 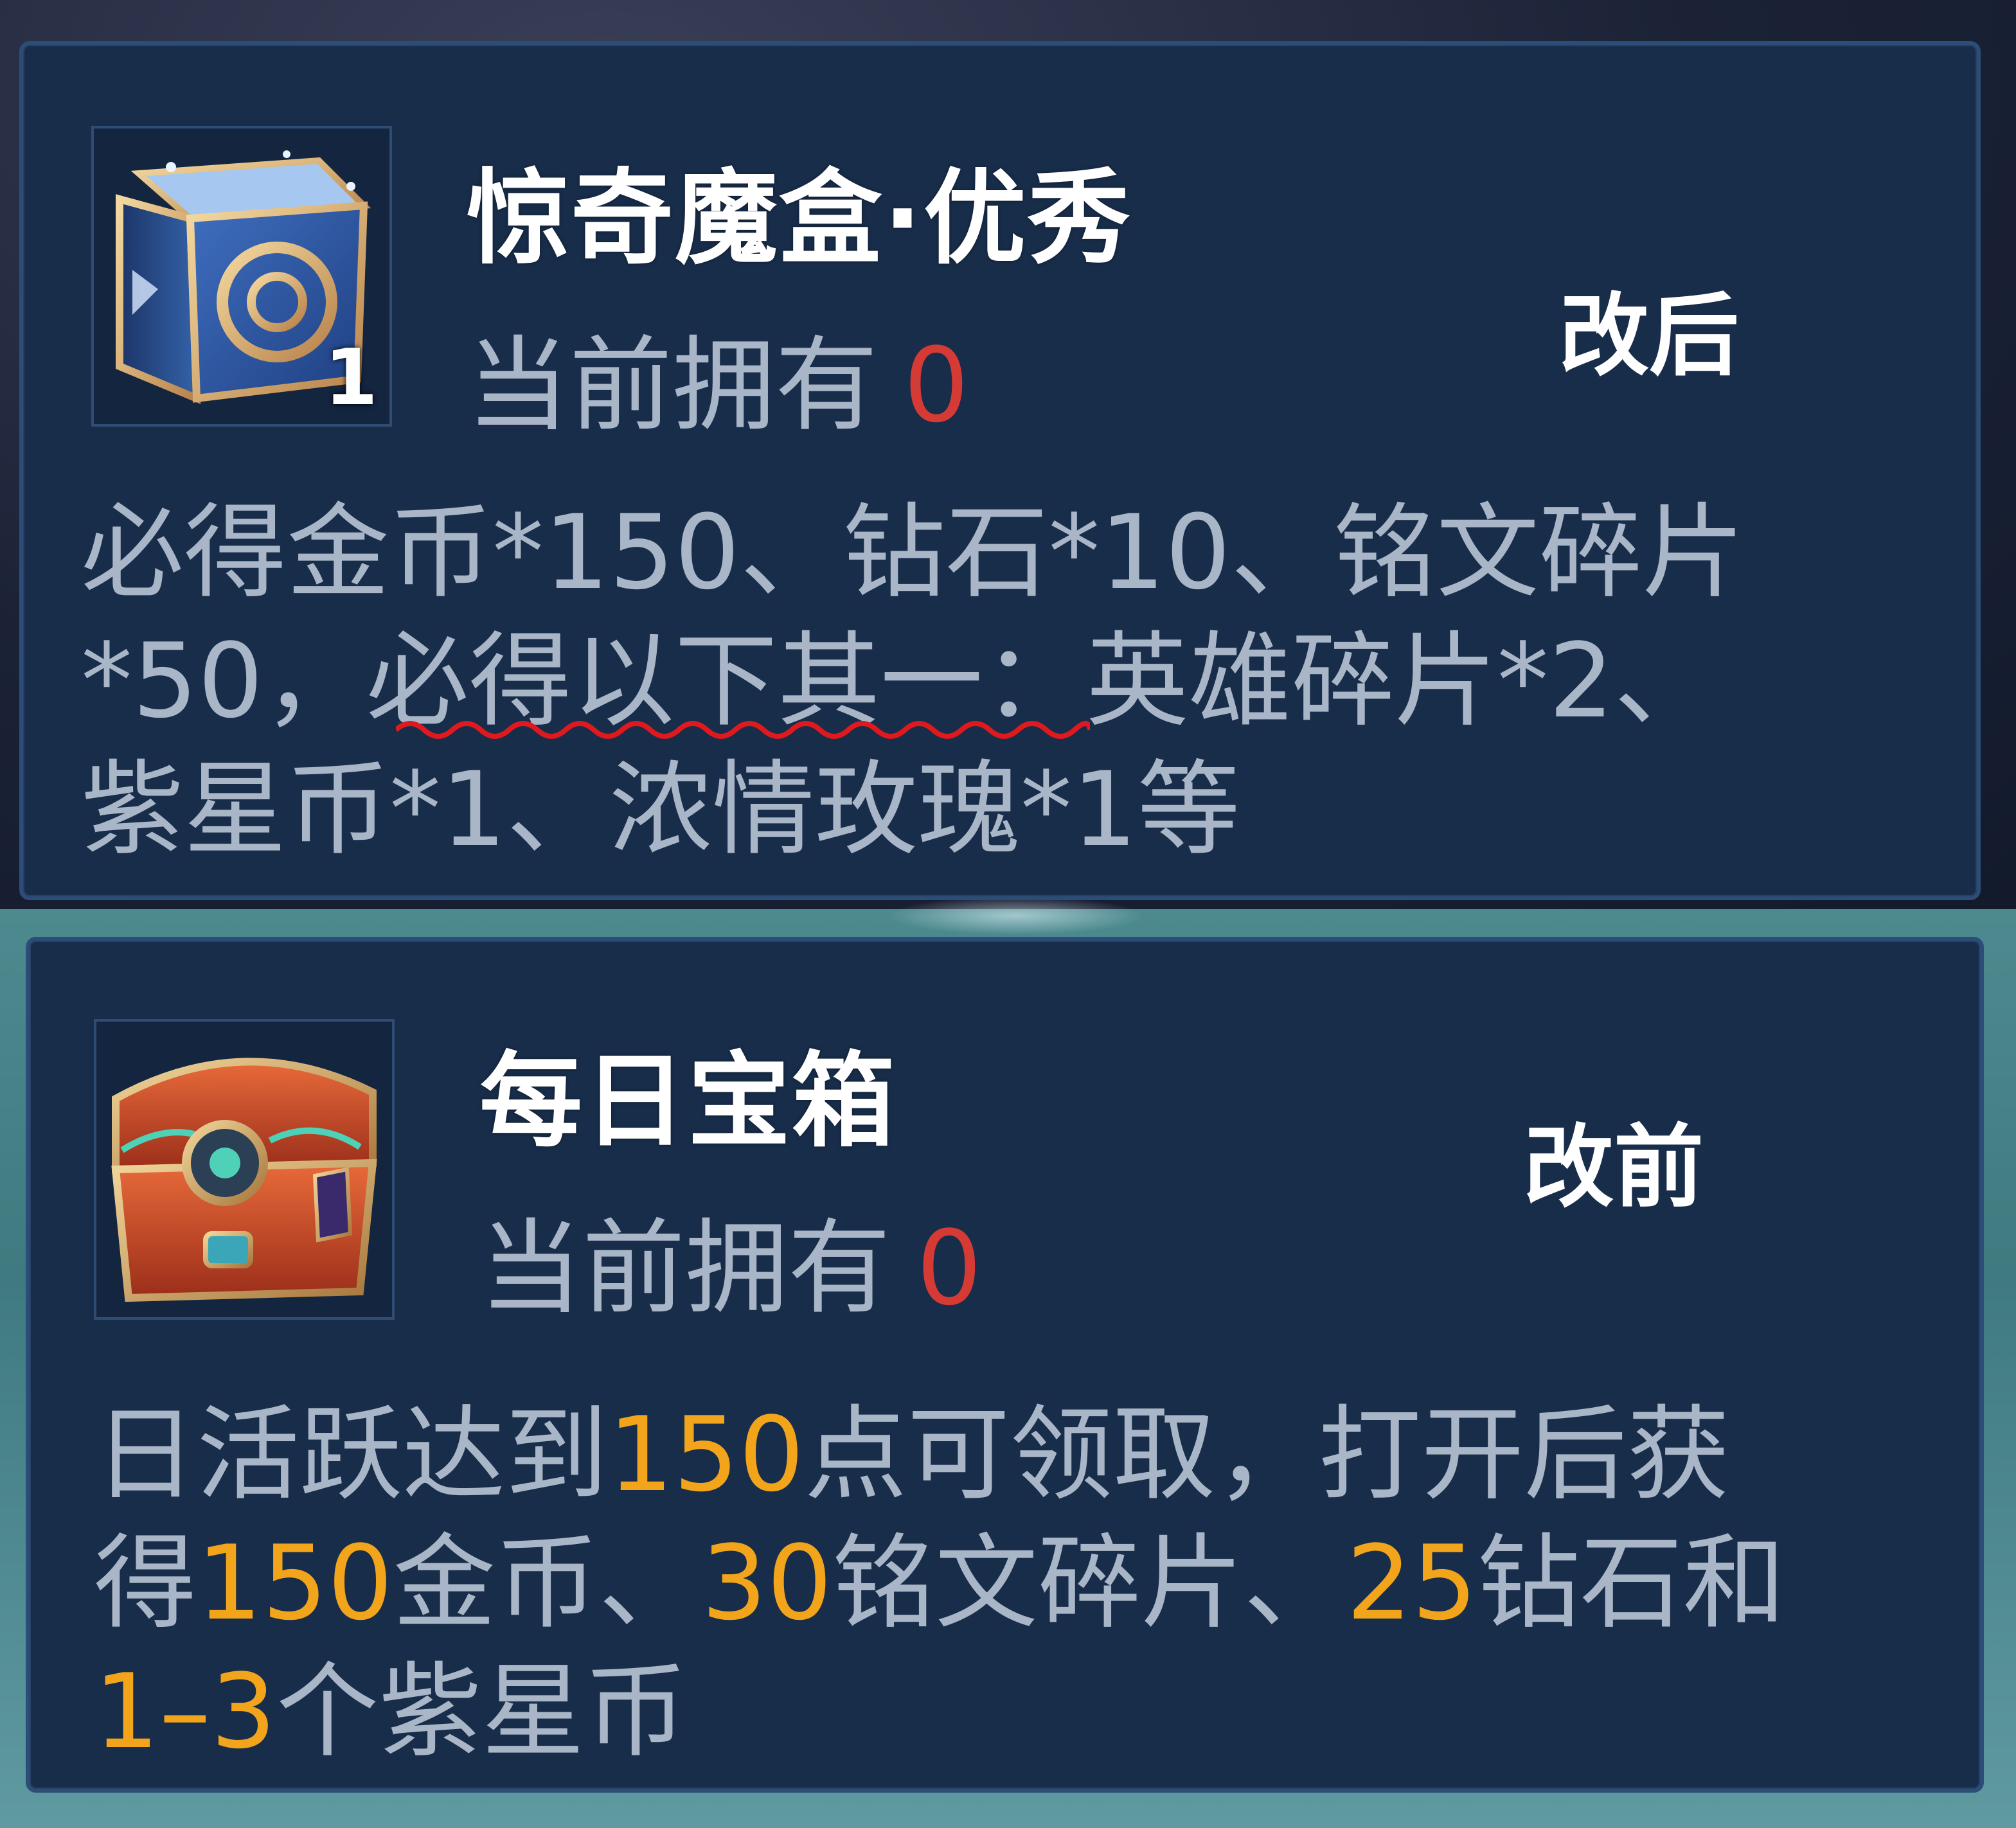 What do you see at coordinates (1015, 916) in the screenshot?
I see `divider-glow` at bounding box center [1015, 916].